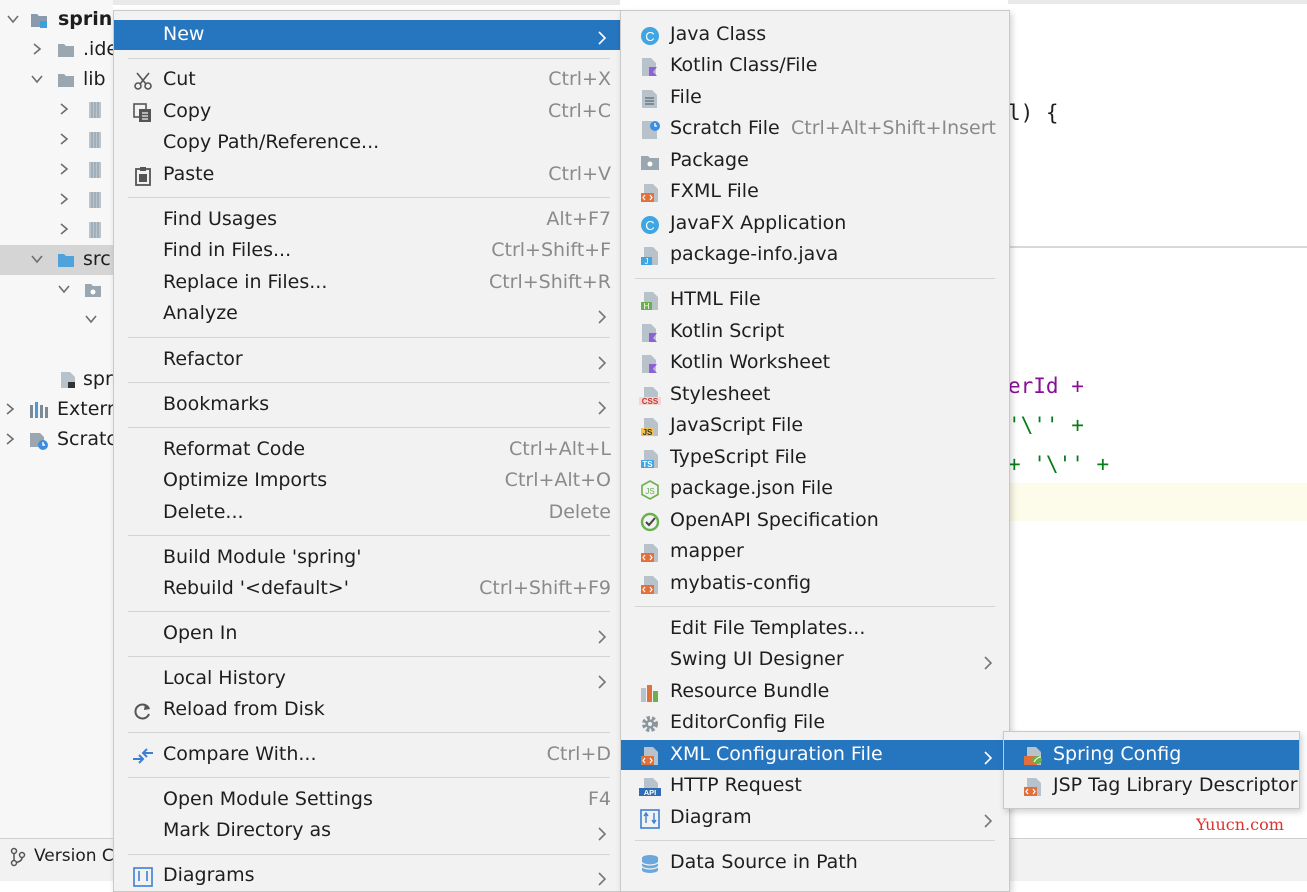  What do you see at coordinates (815, 332) in the screenshot?
I see `menu-item-kotlin-script: Kotlin Script` at bounding box center [815, 332].